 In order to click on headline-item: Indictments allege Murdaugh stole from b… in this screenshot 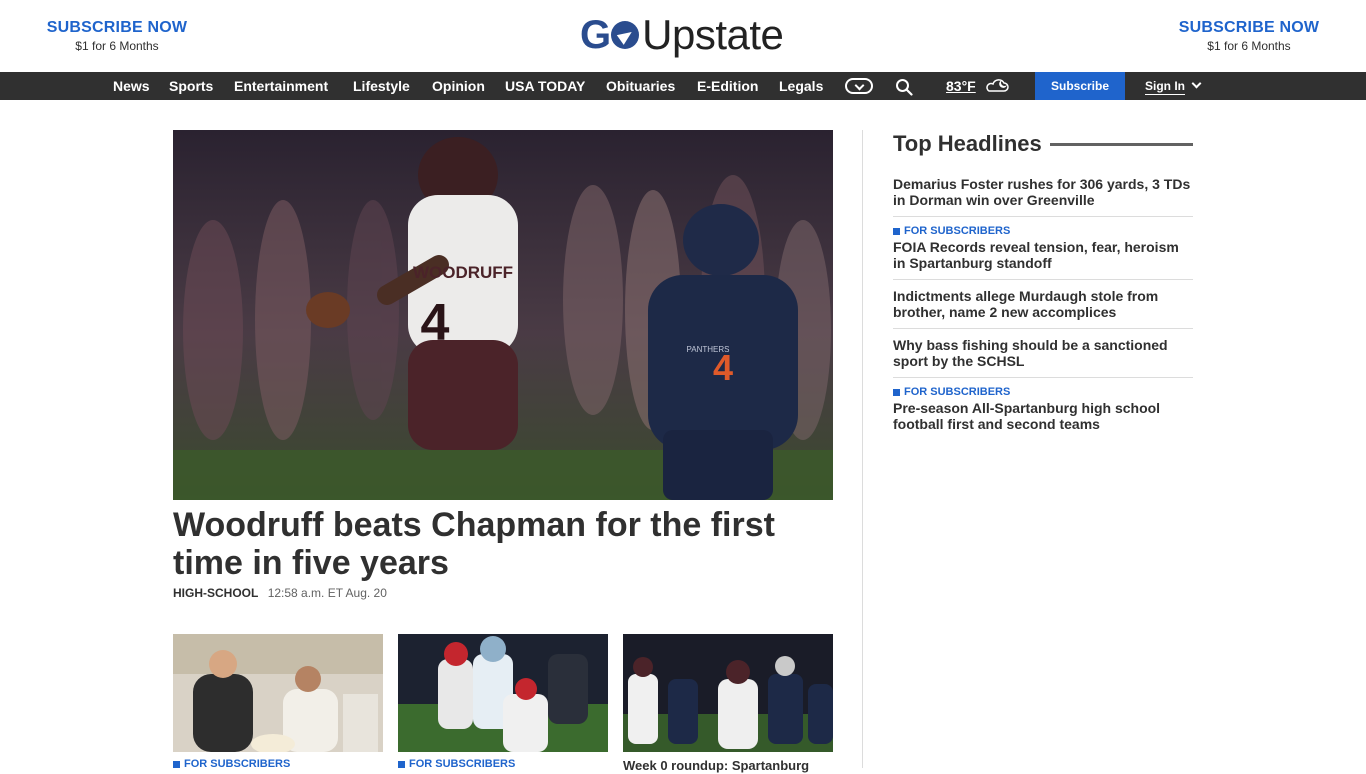, I will do `click(1043, 304)`.